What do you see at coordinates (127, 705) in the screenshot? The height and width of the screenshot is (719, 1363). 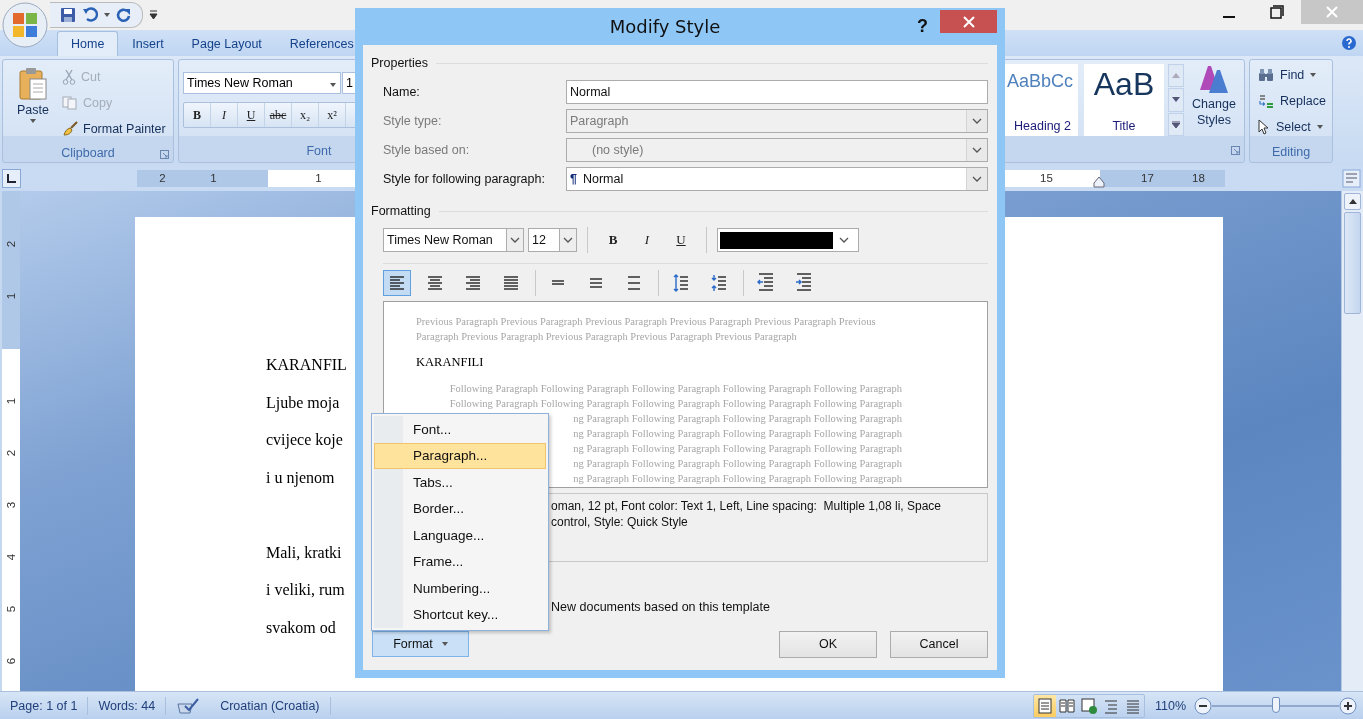 I see `word-count: Words: 44` at bounding box center [127, 705].